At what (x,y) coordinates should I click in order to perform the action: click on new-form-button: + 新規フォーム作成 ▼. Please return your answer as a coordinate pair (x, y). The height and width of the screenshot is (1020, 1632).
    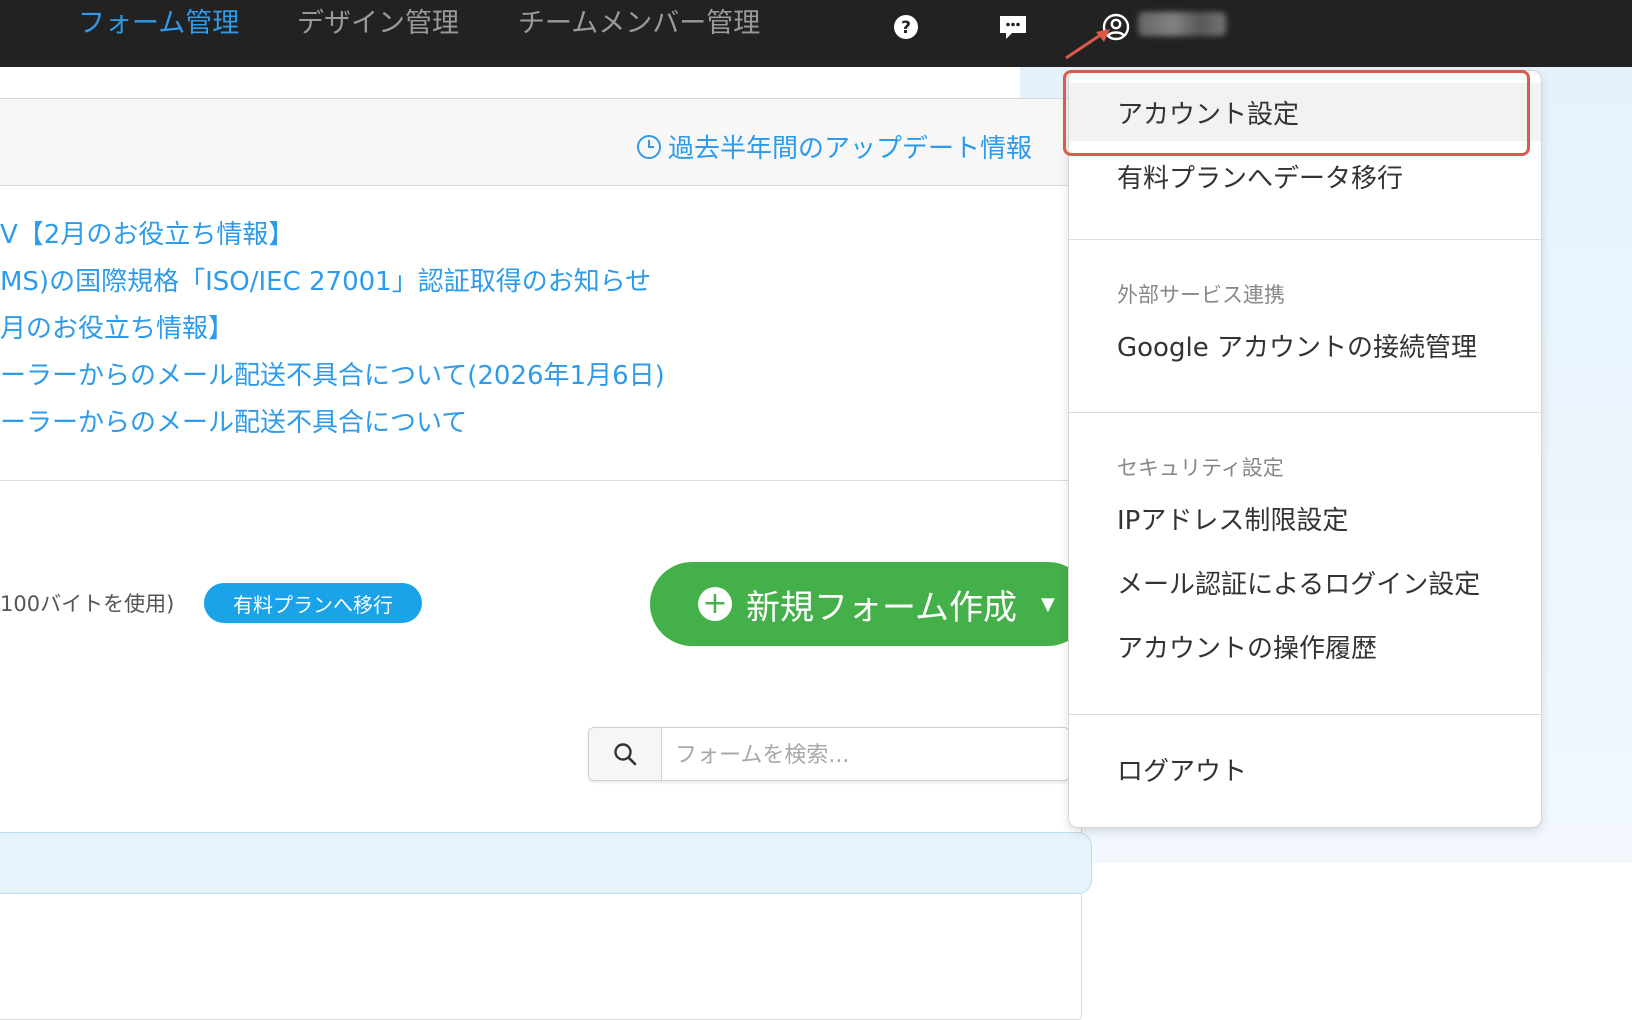
    Looking at the image, I should click on (870, 604).